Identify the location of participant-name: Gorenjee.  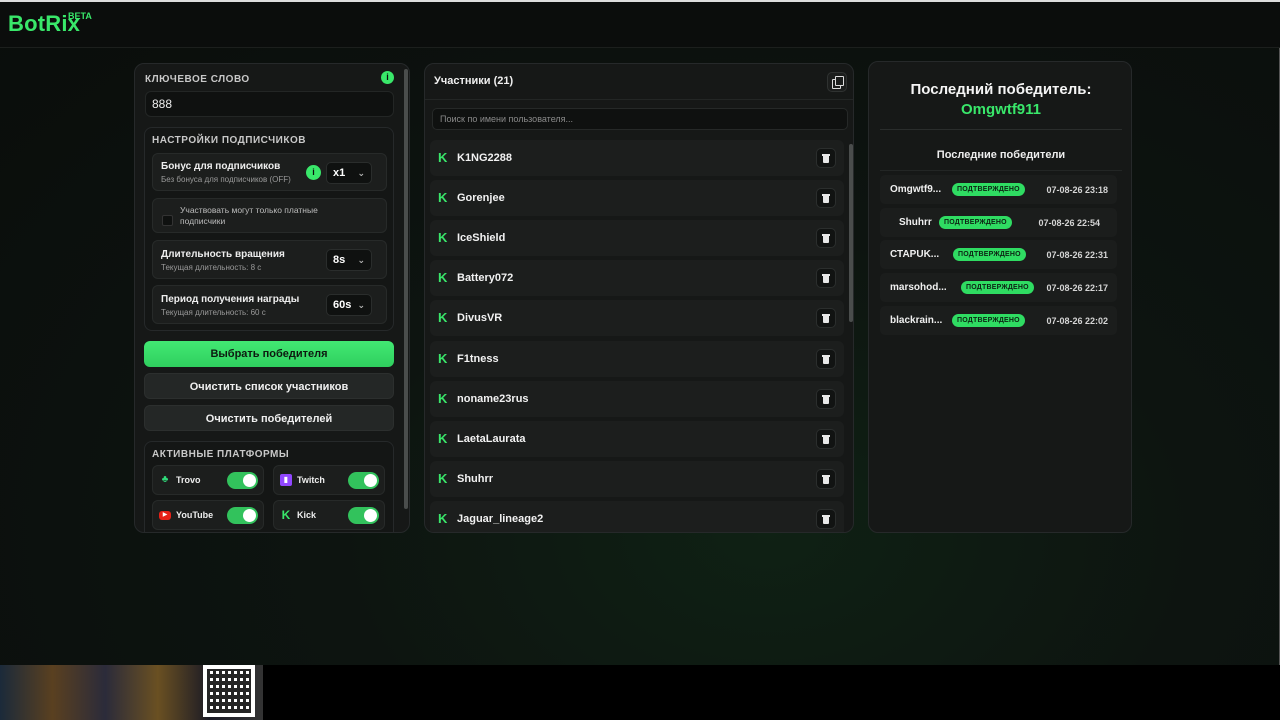
(481, 198).